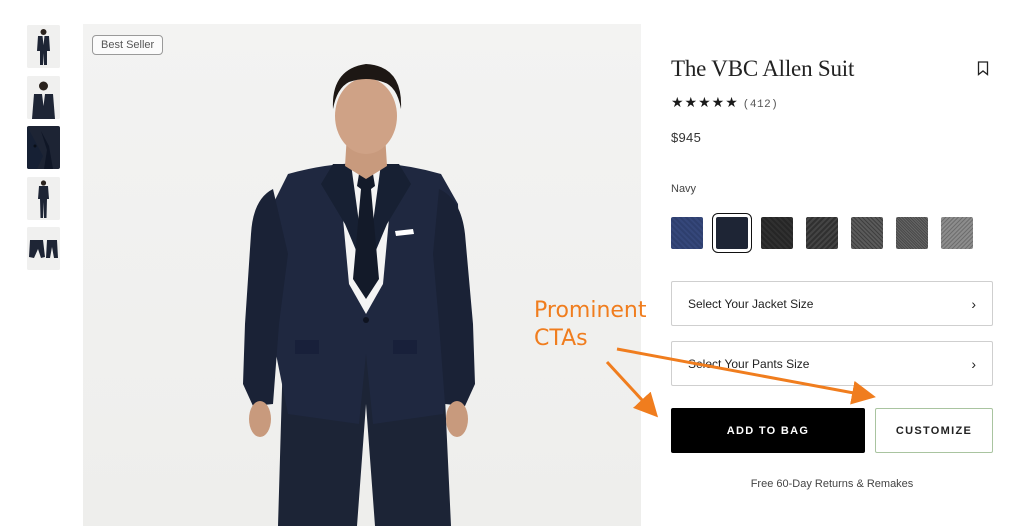  I want to click on thumbnail-strip, so click(43, 151).